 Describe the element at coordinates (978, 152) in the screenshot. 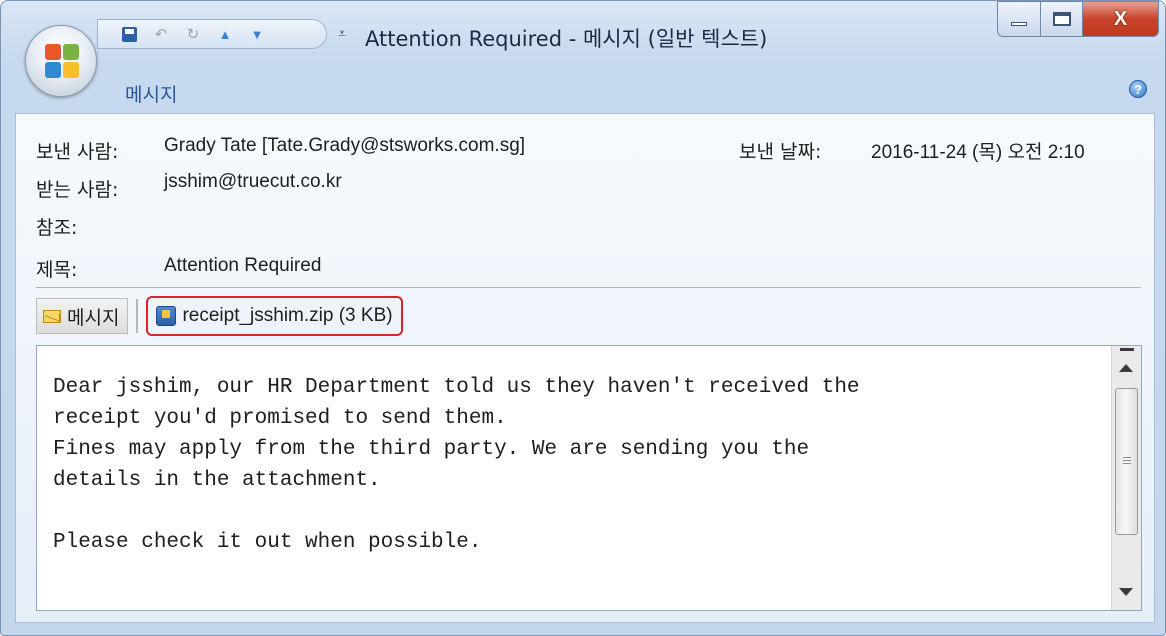

I see `sent-value: 2016-11-24 (목) 오전 2:10` at that location.